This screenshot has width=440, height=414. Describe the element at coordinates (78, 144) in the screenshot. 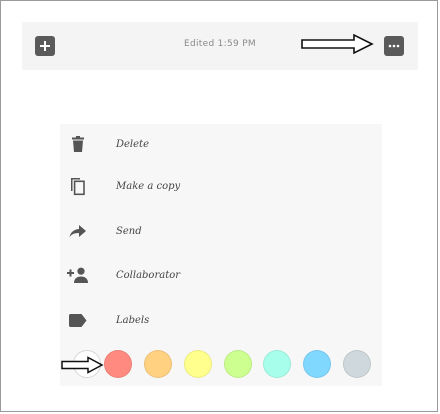

I see `trash-icon` at that location.